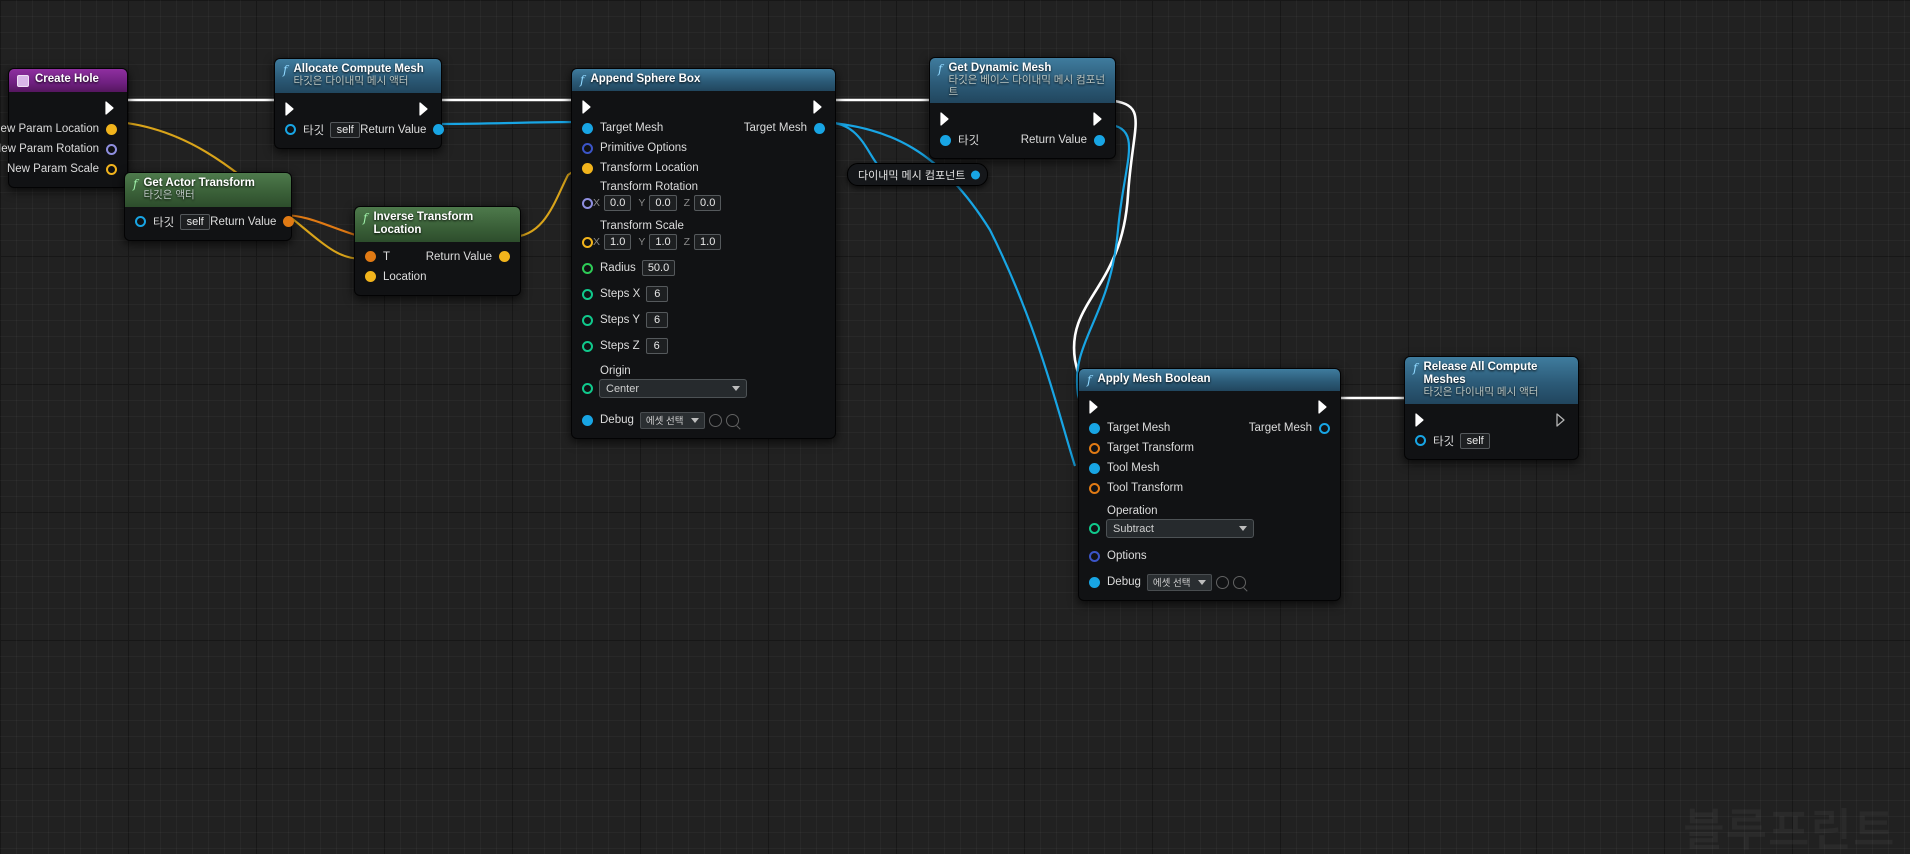  I want to click on pin-row-steps-z: Steps Z 6, so click(703, 346).